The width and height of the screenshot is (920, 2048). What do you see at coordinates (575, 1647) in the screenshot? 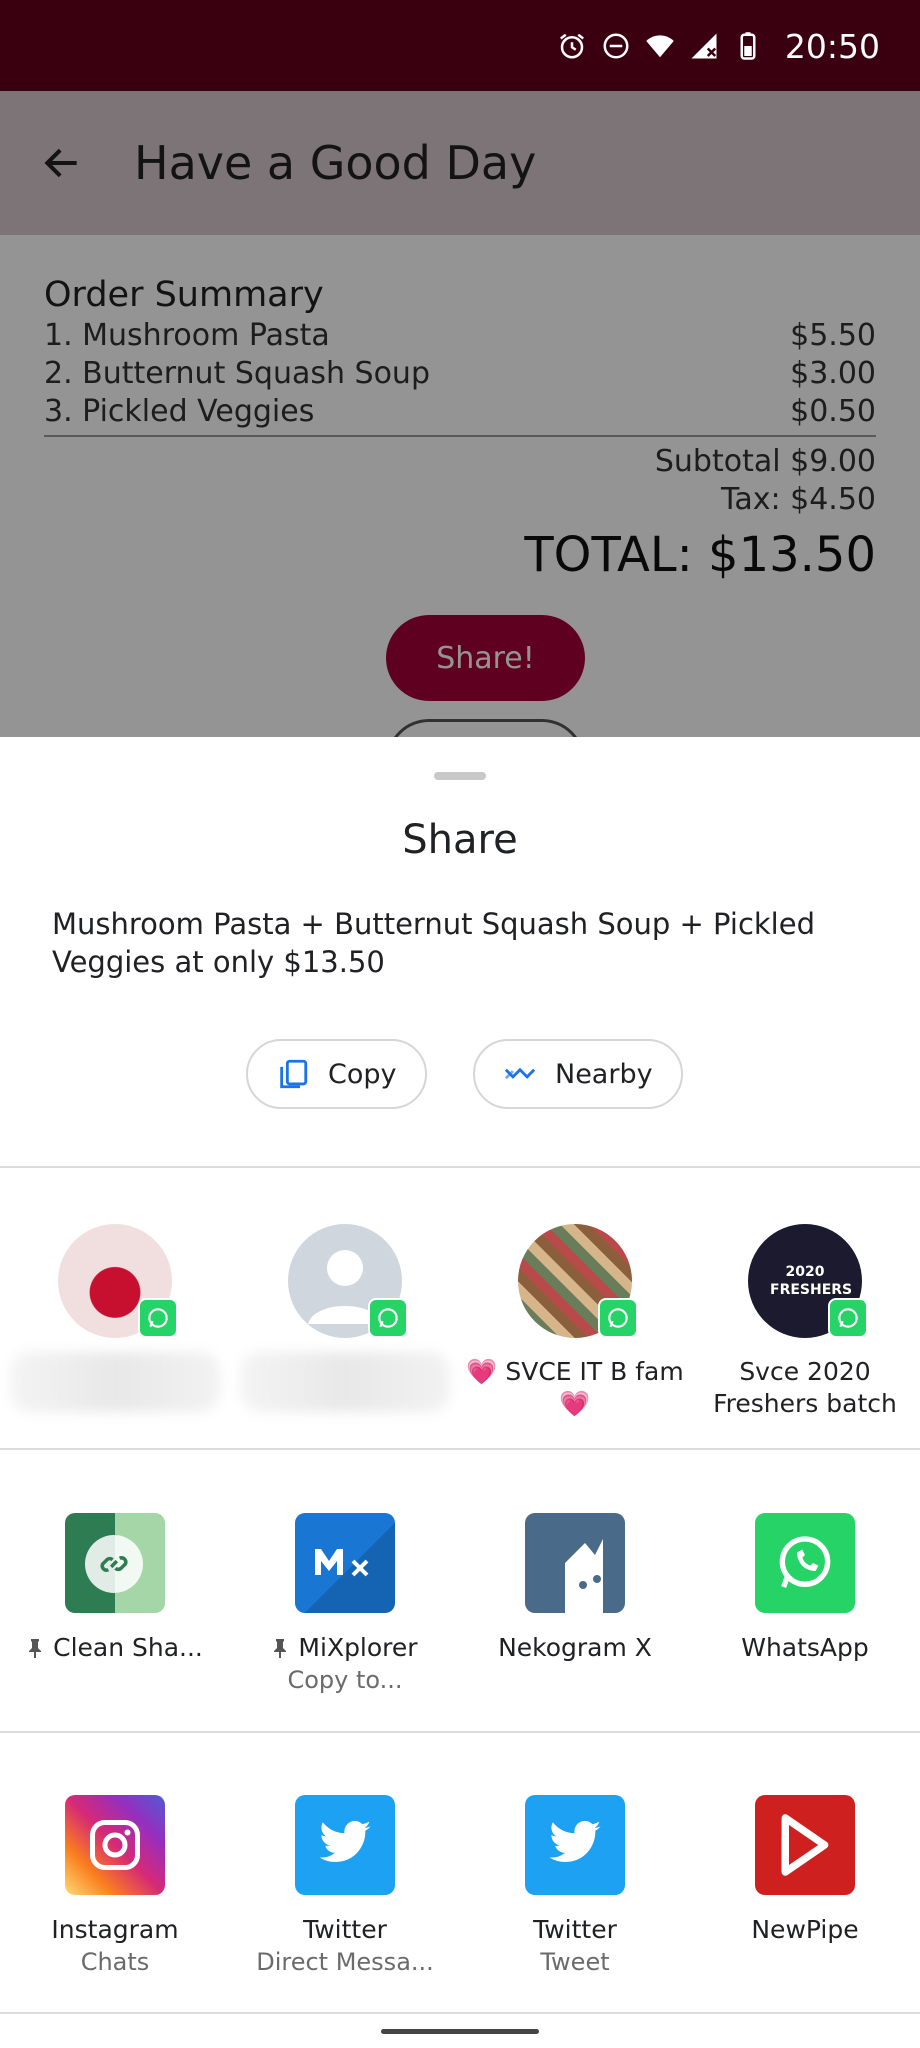
I see `app-label: Nekogram X` at bounding box center [575, 1647].